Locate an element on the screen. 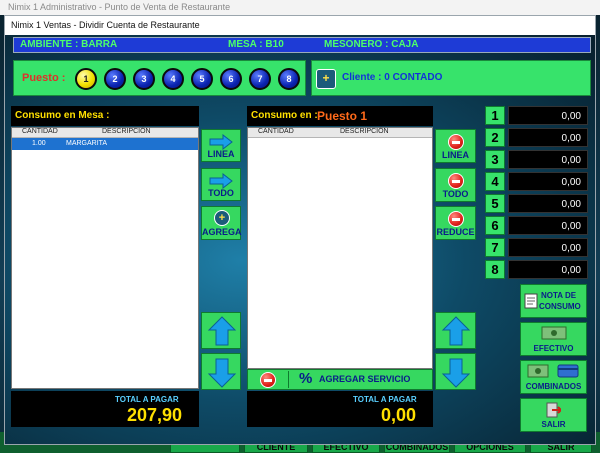 Image resolution: width=600 pixels, height=453 pixels. nota-consumo-label-line2: CONSUMO is located at coordinates (560, 306).